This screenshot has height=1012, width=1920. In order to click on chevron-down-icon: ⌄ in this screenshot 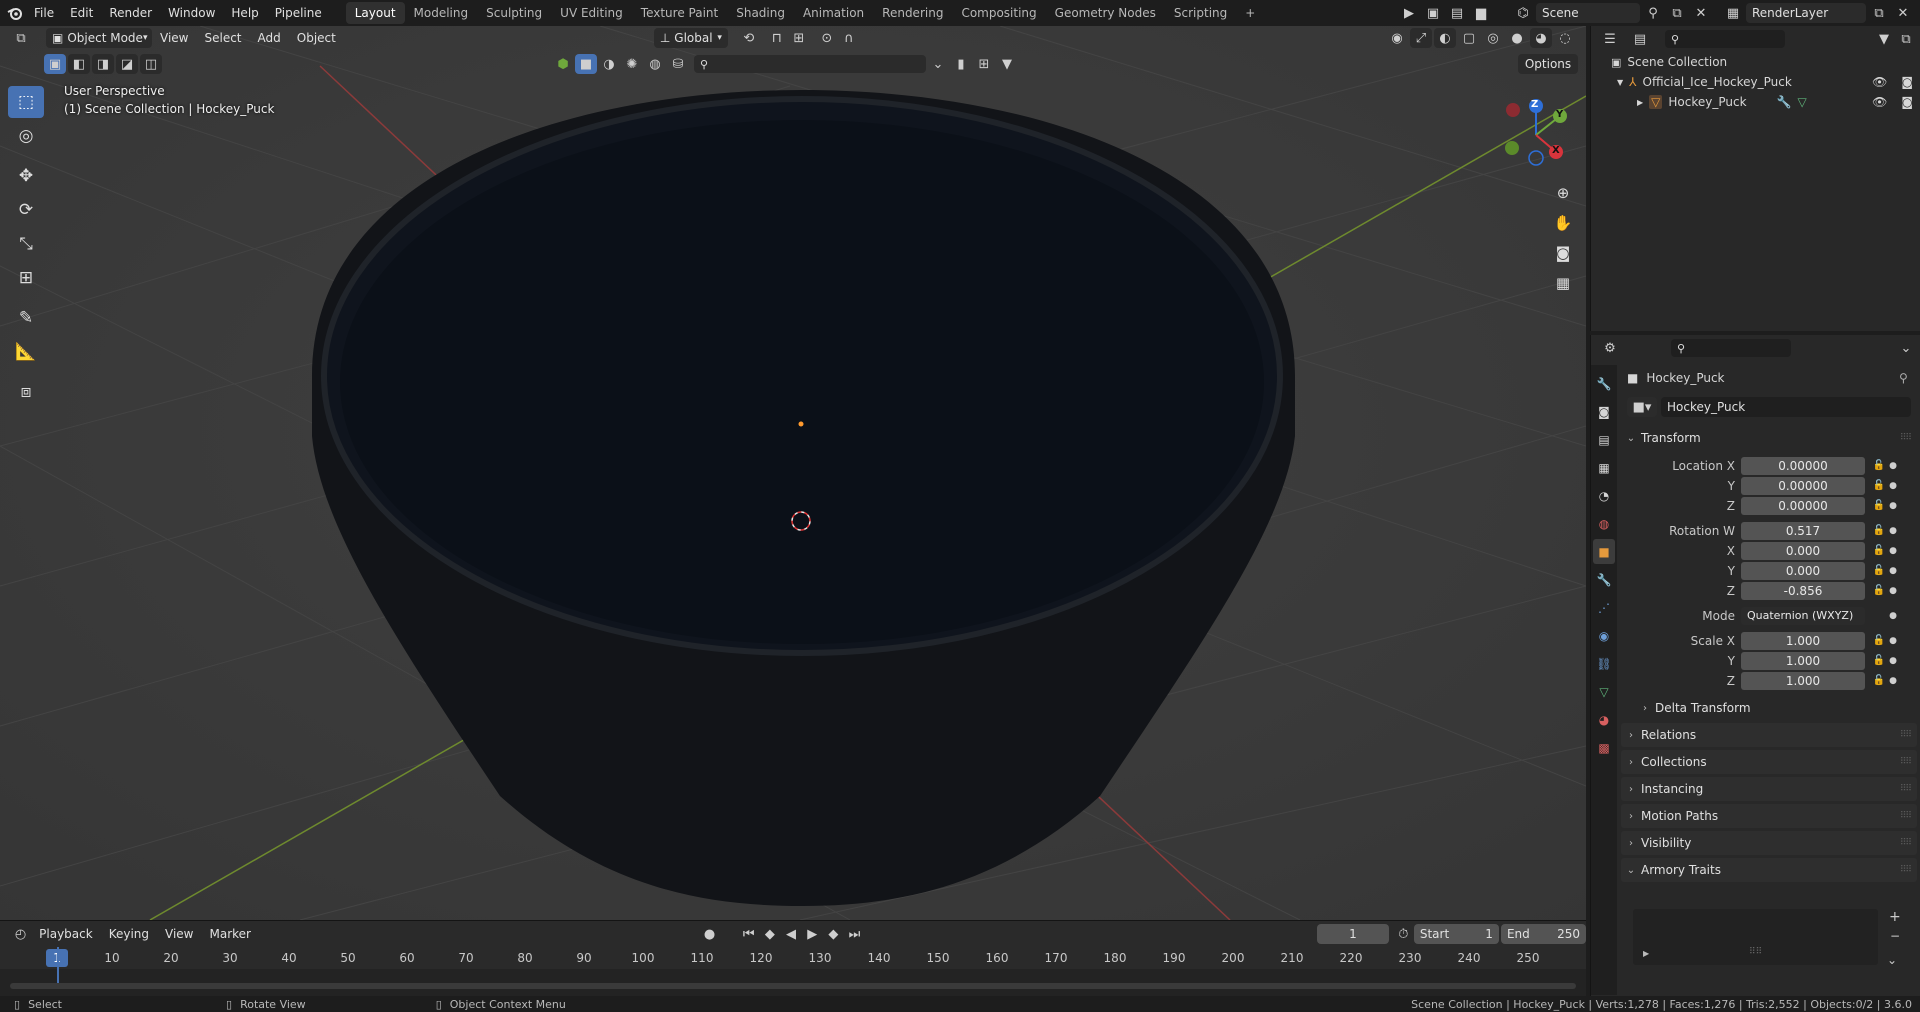, I will do `click(1906, 348)`.